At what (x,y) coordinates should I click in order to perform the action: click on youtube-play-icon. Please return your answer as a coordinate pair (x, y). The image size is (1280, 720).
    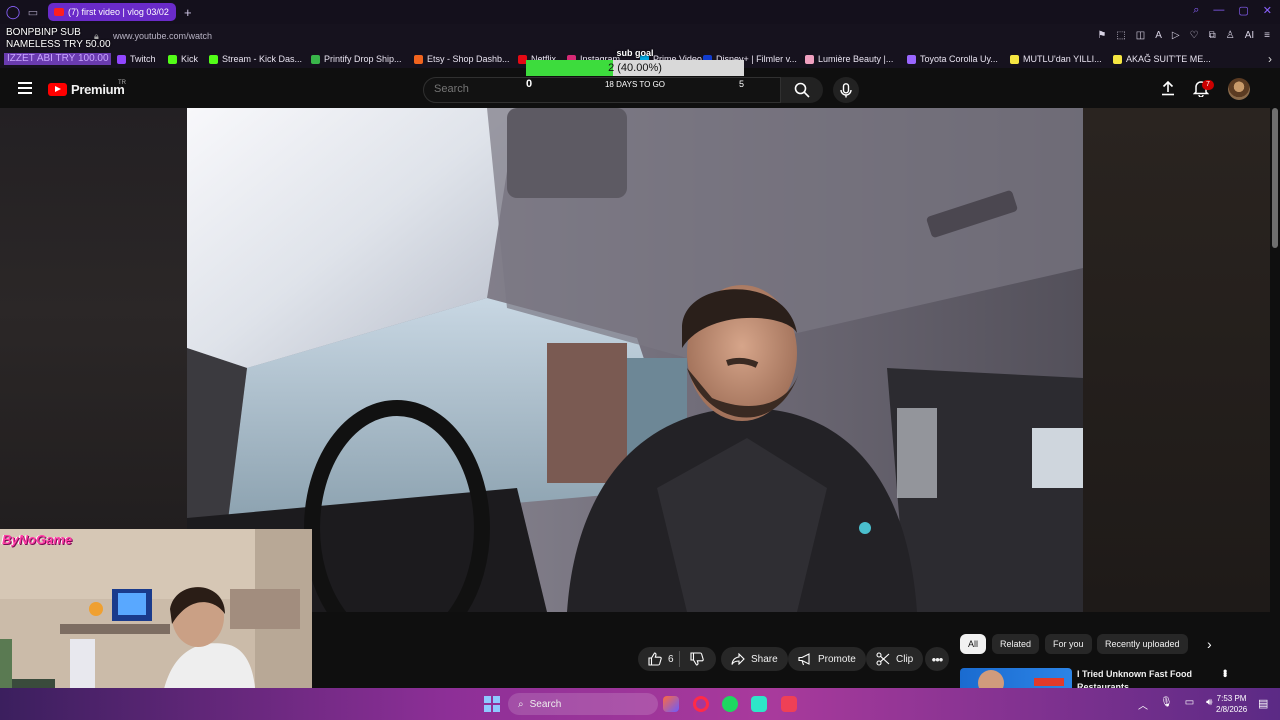
    Looking at the image, I should click on (57, 89).